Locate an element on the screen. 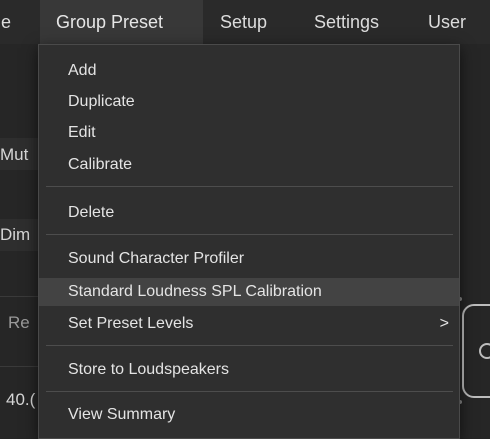 The height and width of the screenshot is (439, 490). menu-setup: Setup is located at coordinates (243, 22).